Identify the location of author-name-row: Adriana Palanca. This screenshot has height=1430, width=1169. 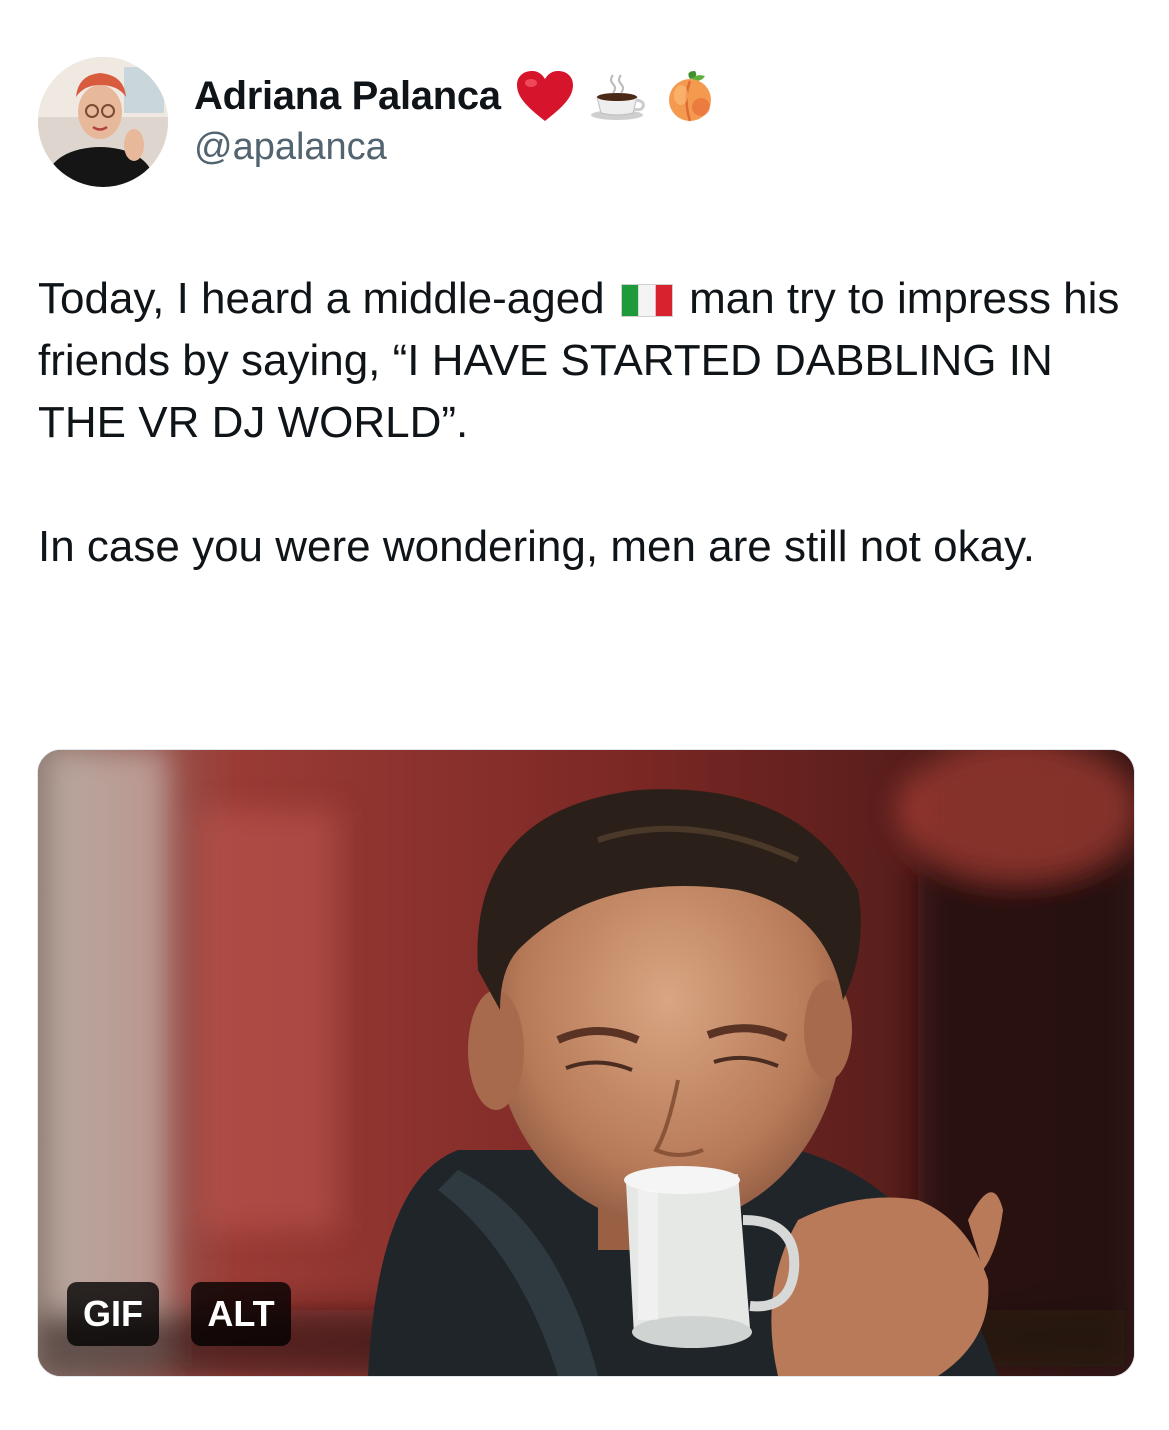
(455, 96).